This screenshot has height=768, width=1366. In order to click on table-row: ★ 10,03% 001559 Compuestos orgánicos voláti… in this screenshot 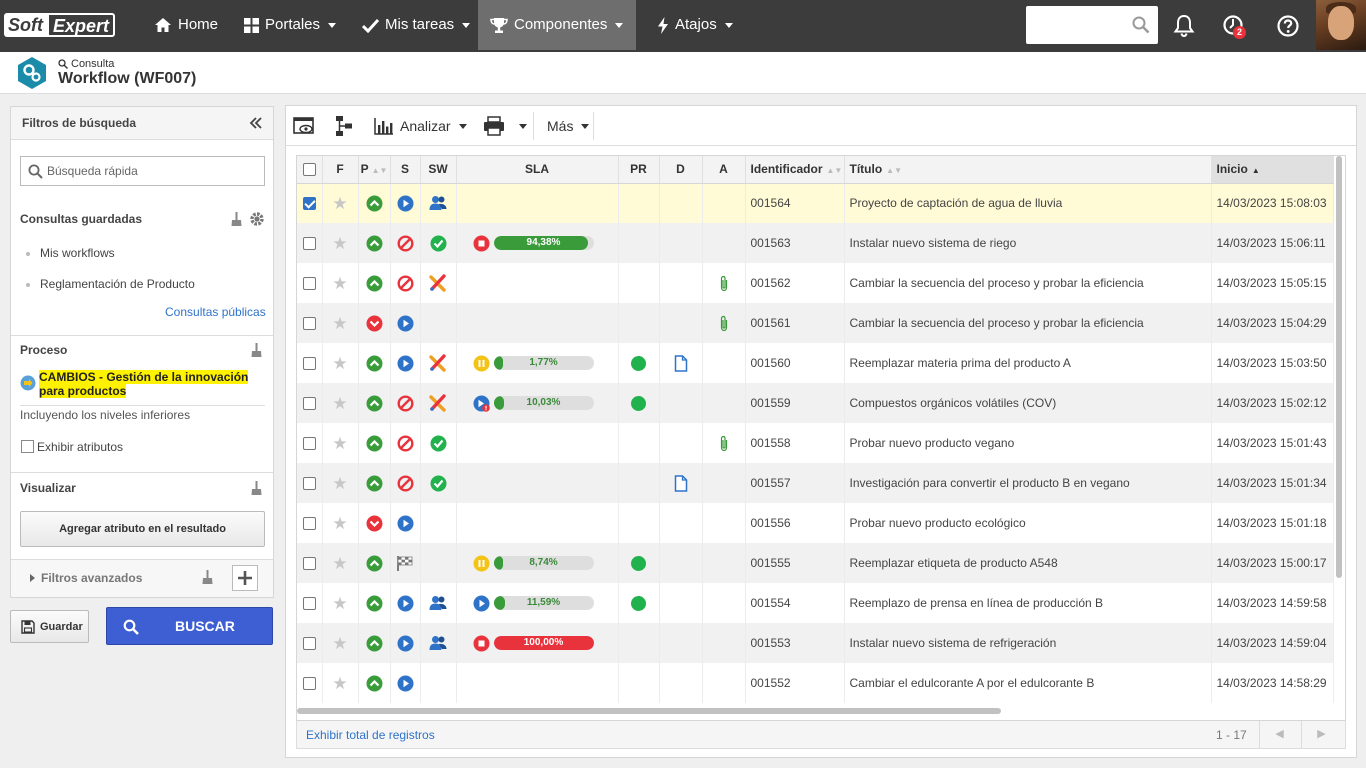, I will do `click(815, 403)`.